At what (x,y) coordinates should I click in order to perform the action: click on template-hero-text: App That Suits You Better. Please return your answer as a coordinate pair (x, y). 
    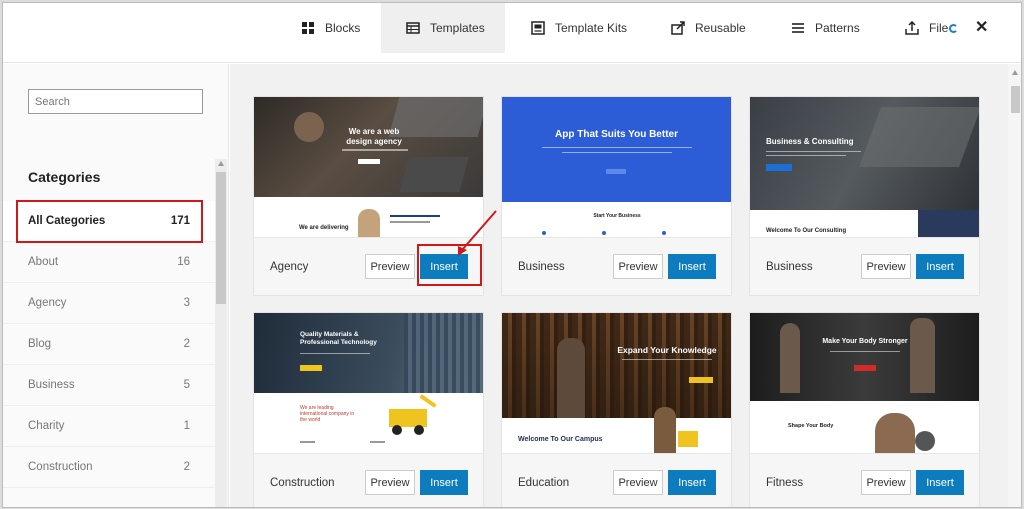
    Looking at the image, I should click on (616, 134).